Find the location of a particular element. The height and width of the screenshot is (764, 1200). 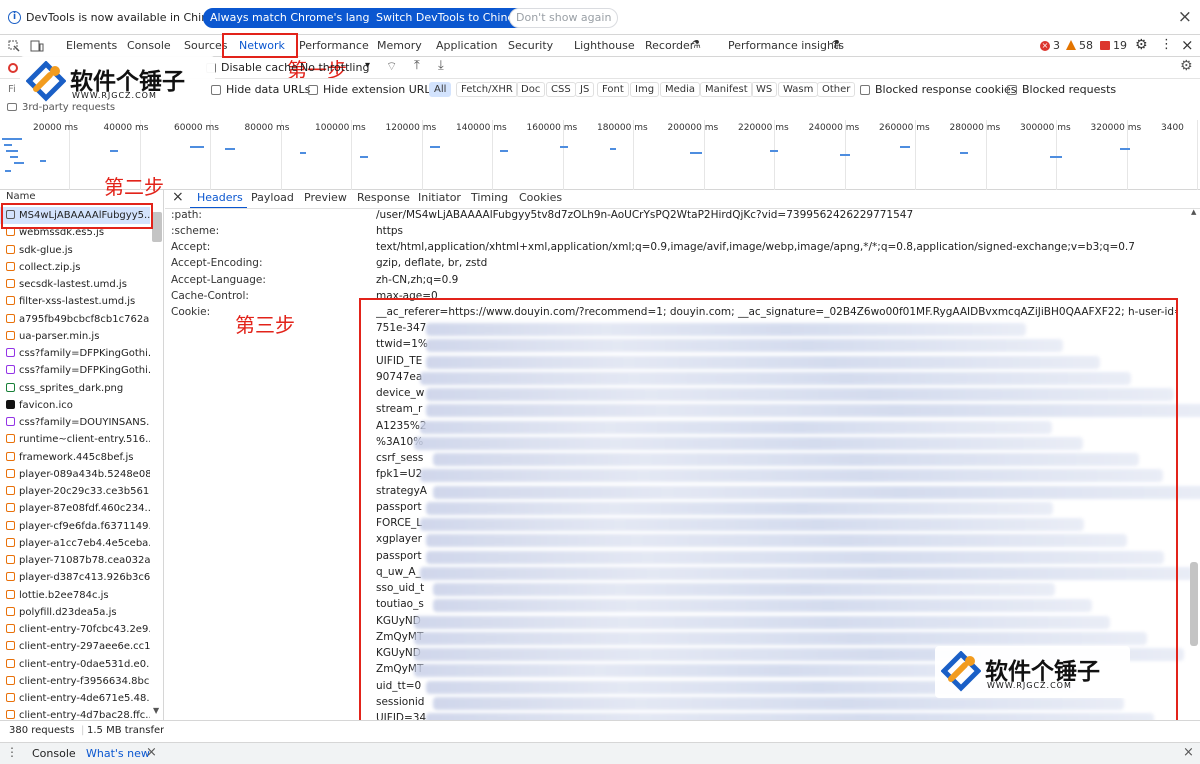

blocked-requests-checkbox: Blocked requests is located at coordinates (1061, 89).